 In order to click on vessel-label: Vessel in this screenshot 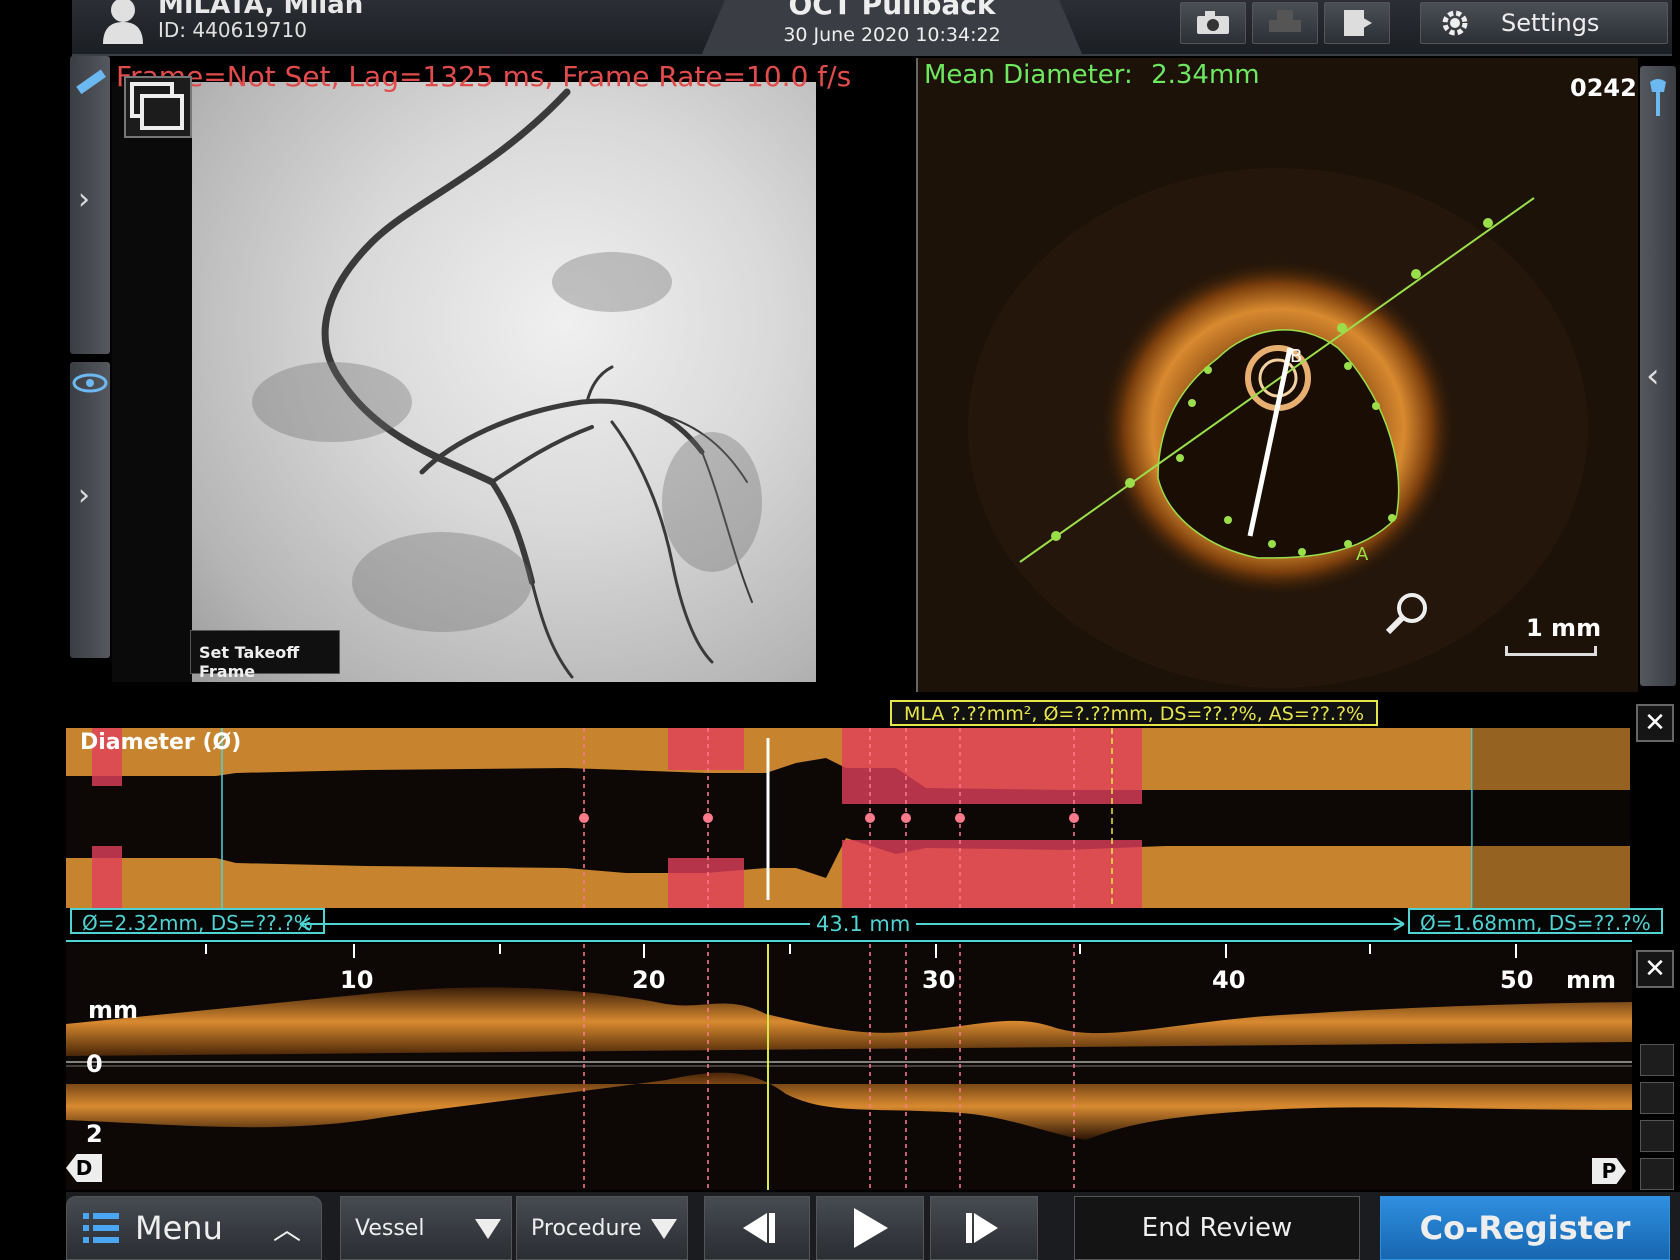, I will do `click(390, 1228)`.